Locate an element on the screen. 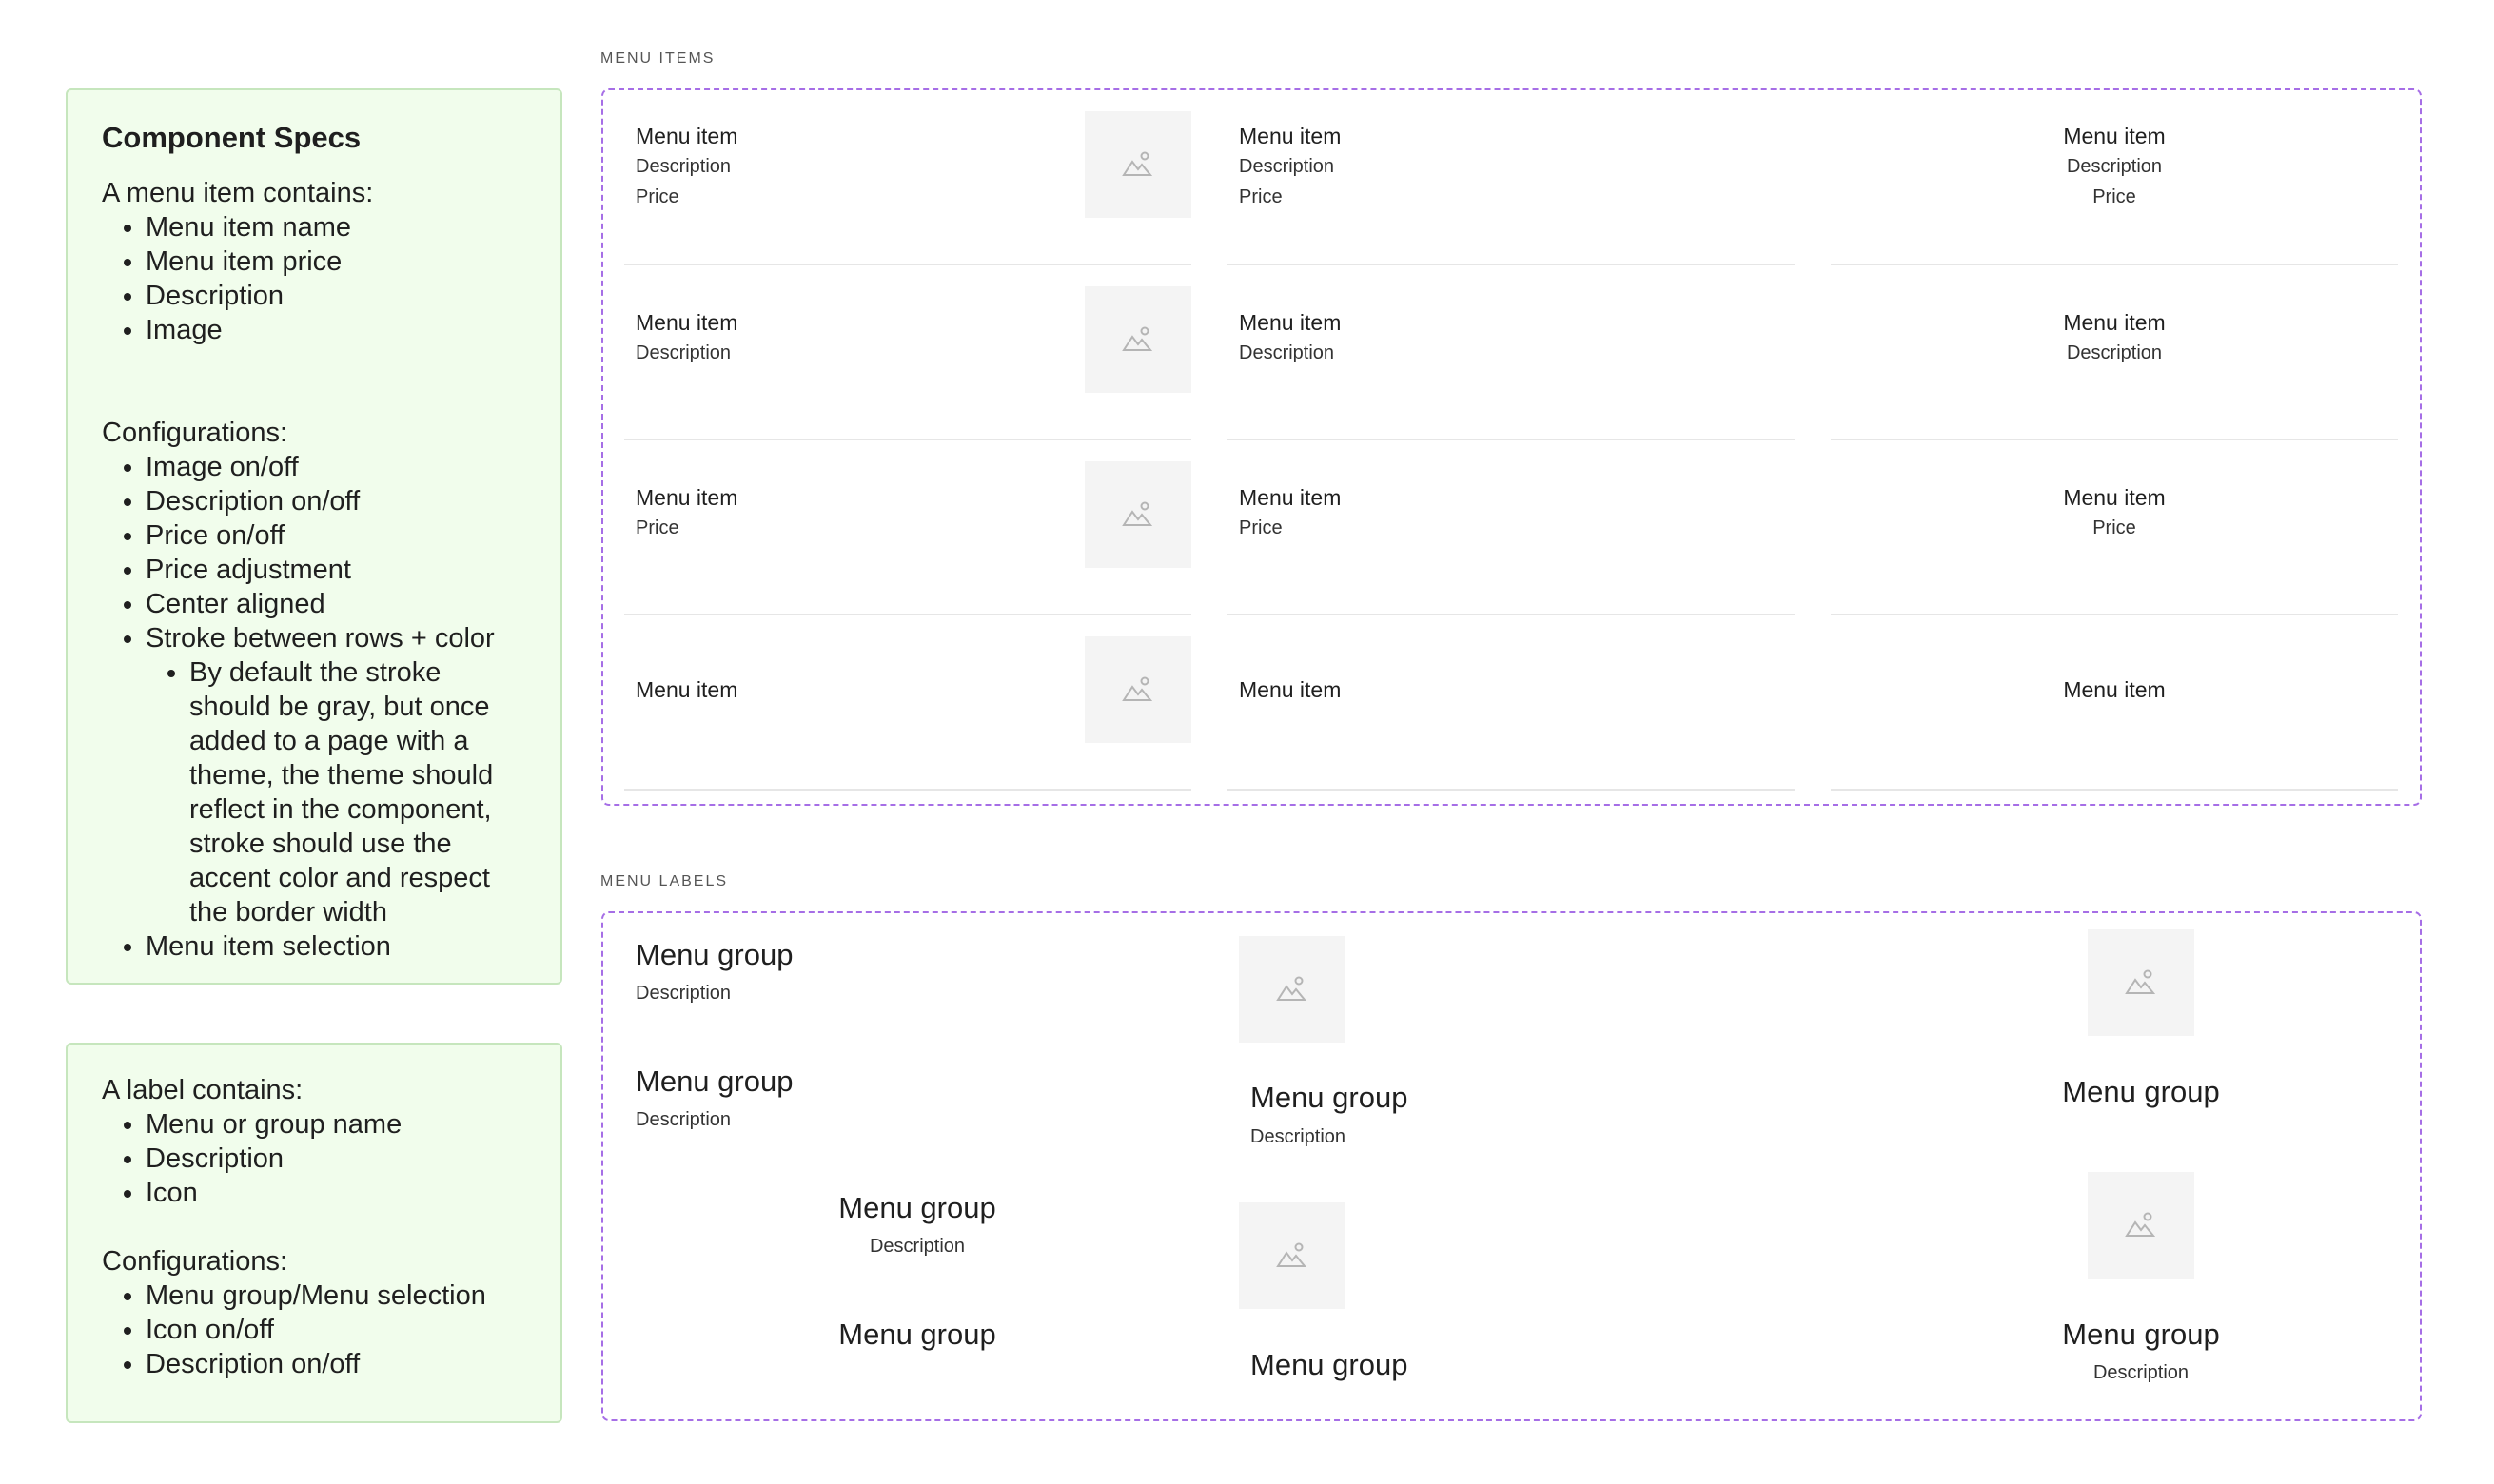  note-intro: A menu item contains: is located at coordinates (238, 193).